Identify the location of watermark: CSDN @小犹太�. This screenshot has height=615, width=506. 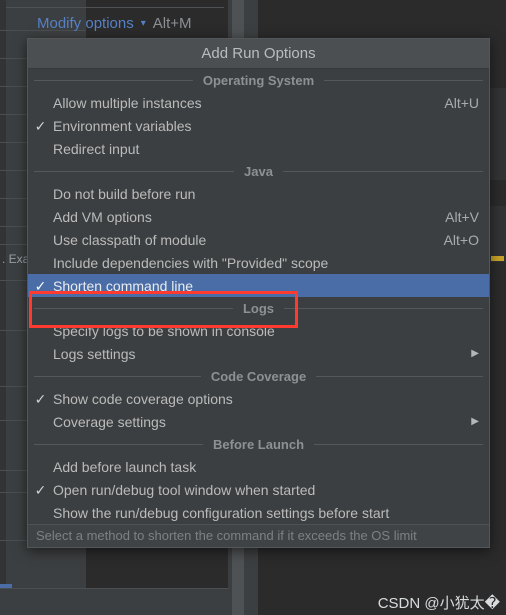
(438, 603).